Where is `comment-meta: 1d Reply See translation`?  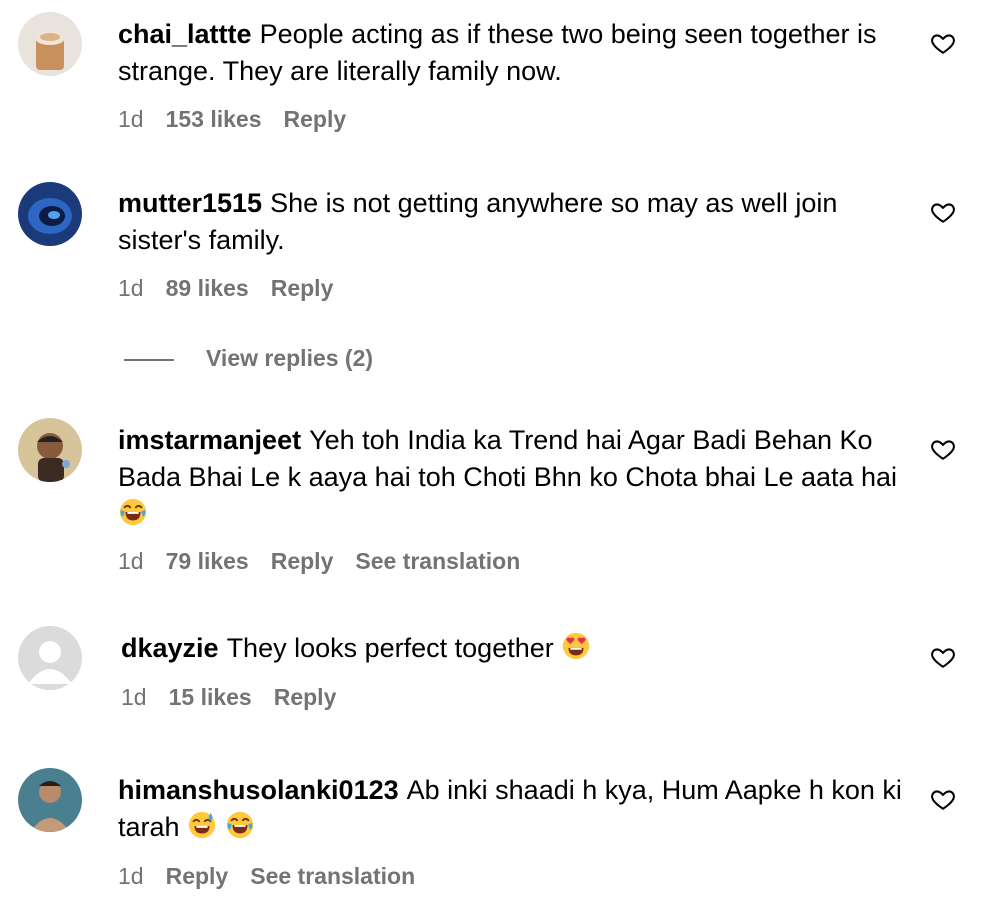 comment-meta: 1d Reply See translation is located at coordinates (277, 876).